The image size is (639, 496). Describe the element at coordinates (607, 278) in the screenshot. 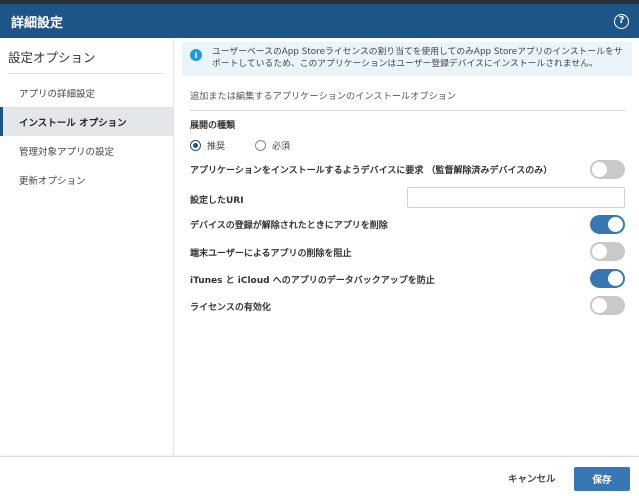

I see `prevent-backup-toggle` at that location.